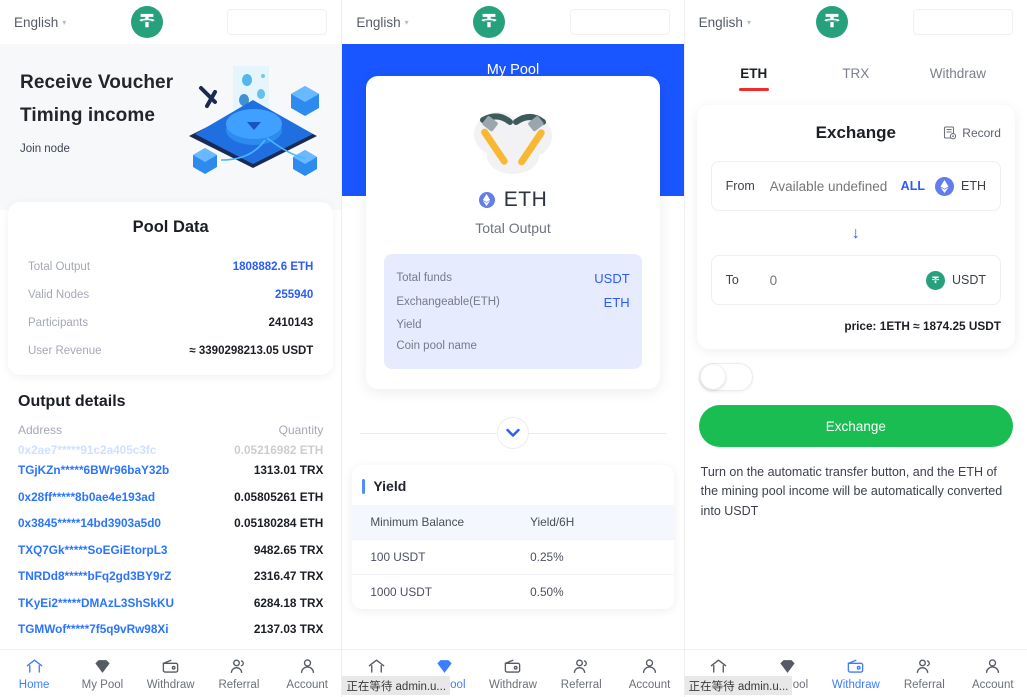 The width and height of the screenshot is (1027, 697). Describe the element at coordinates (288, 576) in the screenshot. I see `cell-quantity: 2316.47 TRX` at that location.